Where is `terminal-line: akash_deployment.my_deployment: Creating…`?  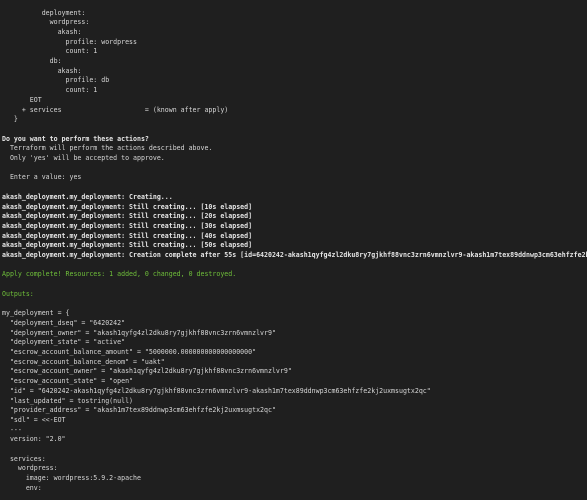
terminal-line: akash_deployment.my_deployment: Creating… is located at coordinates (87, 196).